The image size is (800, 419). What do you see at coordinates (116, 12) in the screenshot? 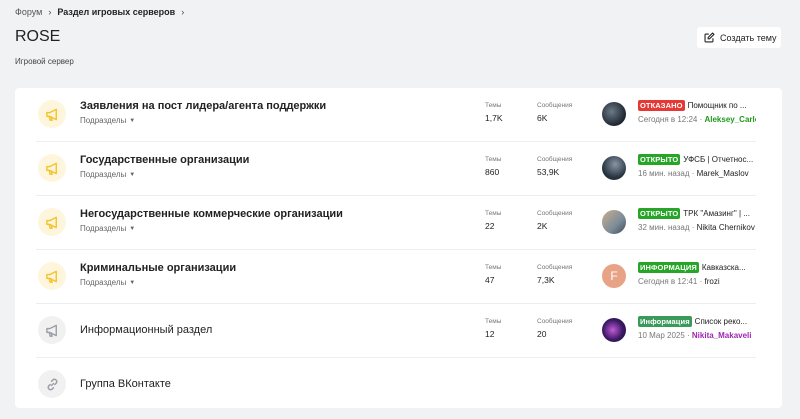
I see `breadcrumb-section: Раздел игровых серверов` at bounding box center [116, 12].